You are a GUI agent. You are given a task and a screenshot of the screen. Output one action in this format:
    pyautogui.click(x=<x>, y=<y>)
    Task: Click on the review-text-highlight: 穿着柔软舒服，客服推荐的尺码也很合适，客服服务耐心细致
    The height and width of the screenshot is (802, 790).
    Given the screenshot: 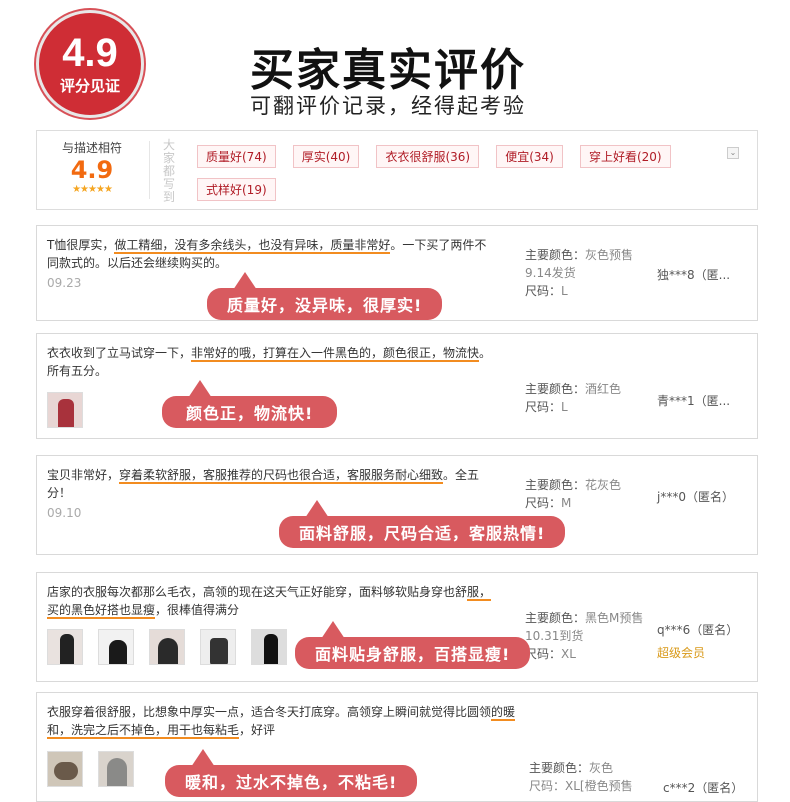 What is the action you would take?
    pyautogui.click(x=281, y=476)
    